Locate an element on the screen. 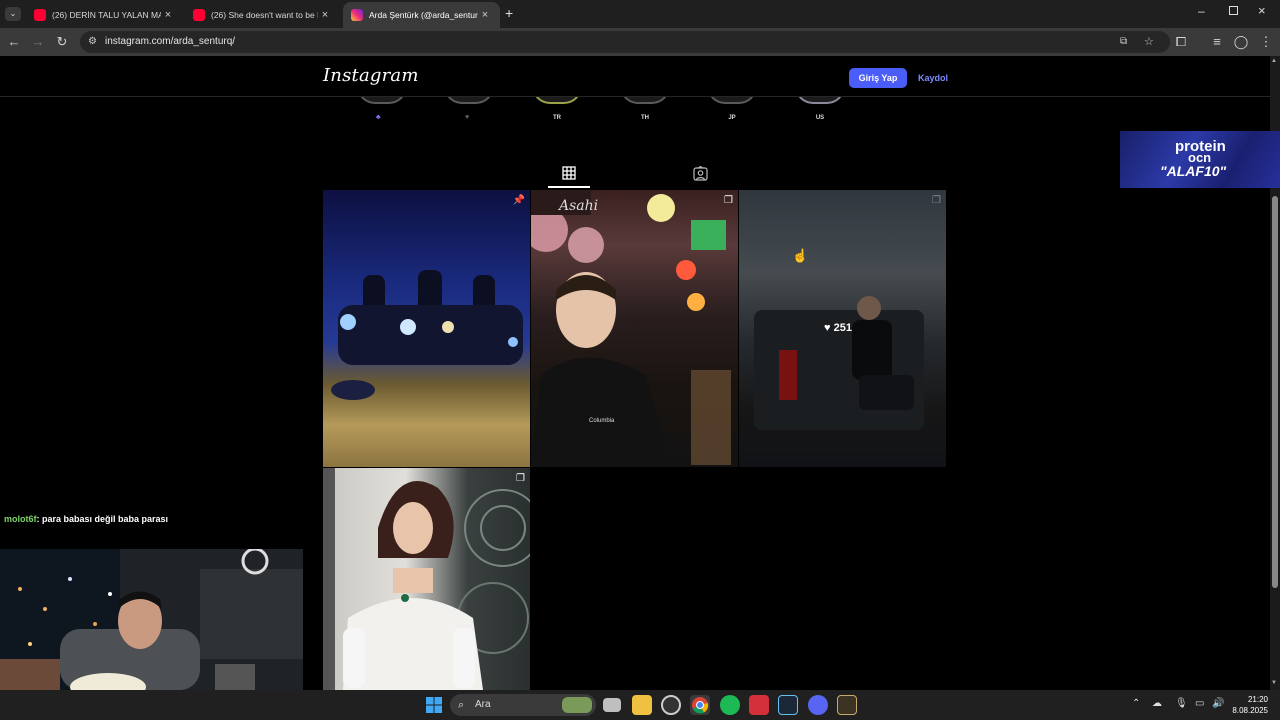 This screenshot has height=720, width=1280. url-text: instagram.com/arda_senturq/ is located at coordinates (170, 41).